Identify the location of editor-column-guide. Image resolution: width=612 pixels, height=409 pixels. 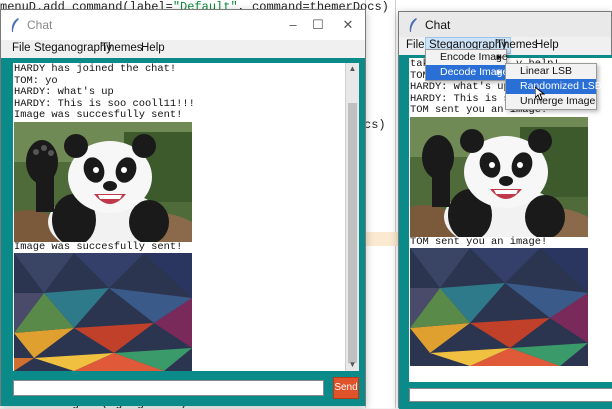
(395, 204).